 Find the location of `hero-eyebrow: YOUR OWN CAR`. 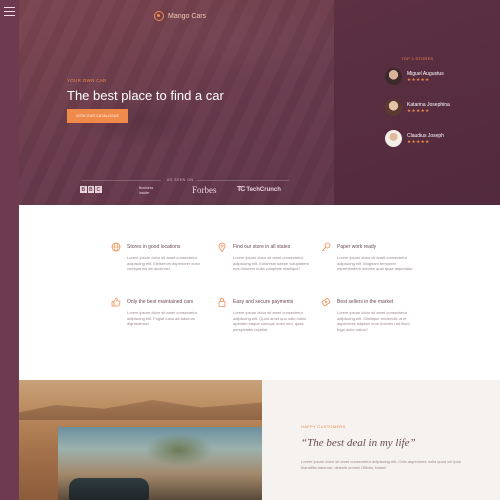

hero-eyebrow: YOUR OWN CAR is located at coordinates (87, 80).